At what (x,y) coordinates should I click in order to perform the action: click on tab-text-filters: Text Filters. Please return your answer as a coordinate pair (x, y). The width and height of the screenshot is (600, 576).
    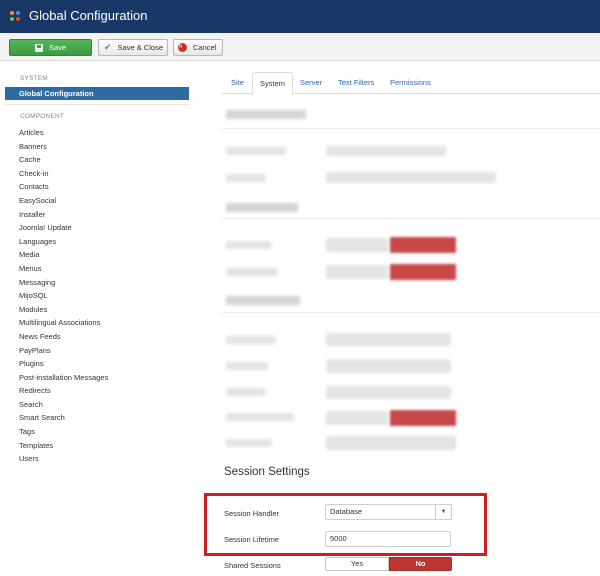
    Looking at the image, I should click on (356, 83).